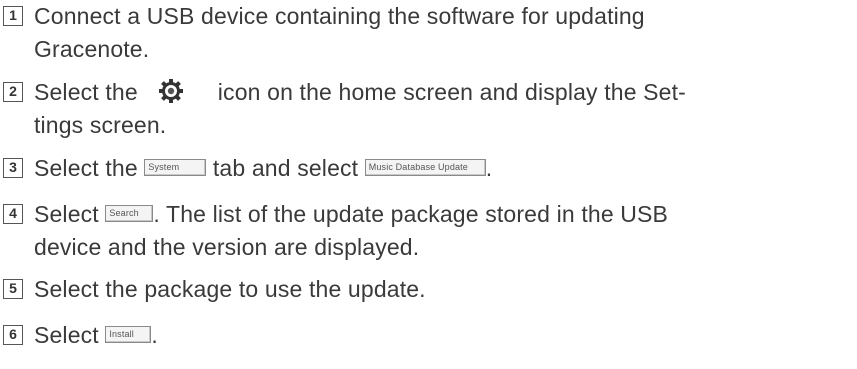 This screenshot has width=857, height=369. I want to click on step-number: 6, so click(13, 335).